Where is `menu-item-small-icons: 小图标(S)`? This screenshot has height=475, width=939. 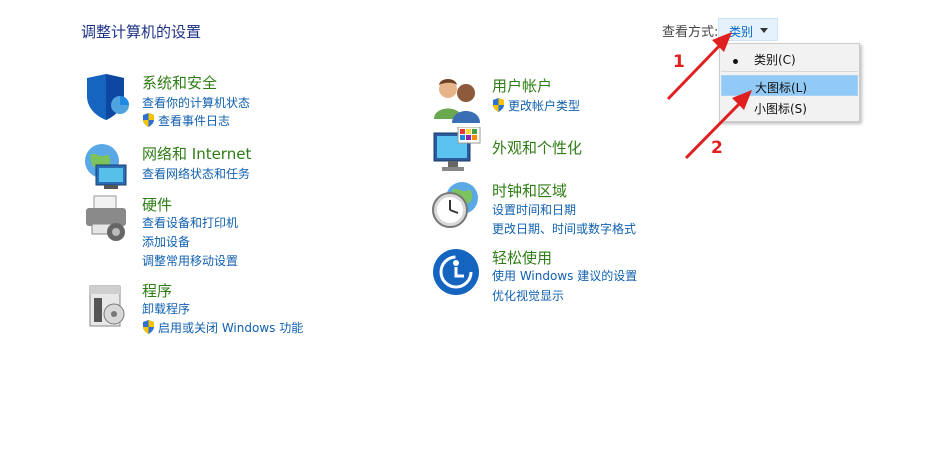 menu-item-small-icons: 小图标(S) is located at coordinates (789, 107).